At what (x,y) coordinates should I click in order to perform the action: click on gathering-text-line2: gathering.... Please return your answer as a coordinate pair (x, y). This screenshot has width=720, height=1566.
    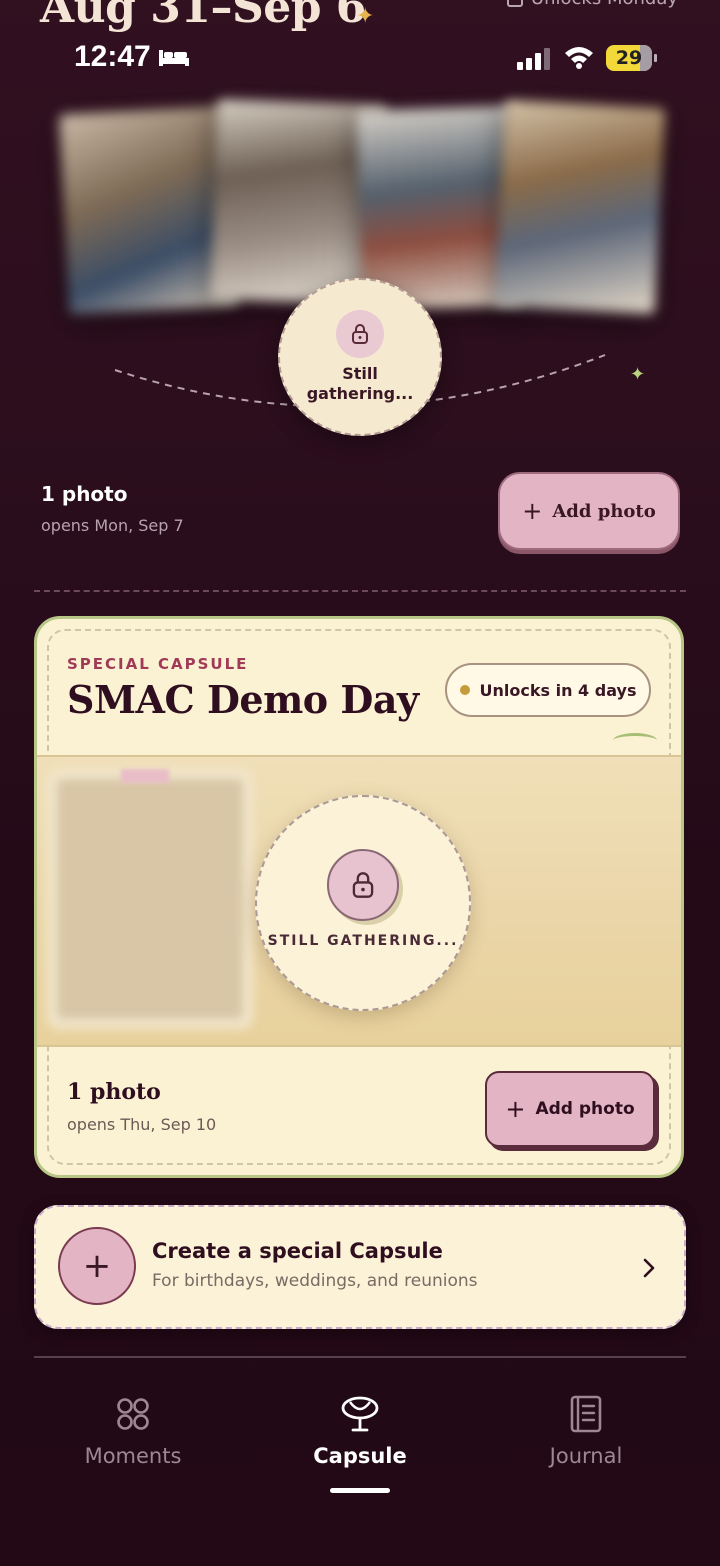
    Looking at the image, I should click on (360, 393).